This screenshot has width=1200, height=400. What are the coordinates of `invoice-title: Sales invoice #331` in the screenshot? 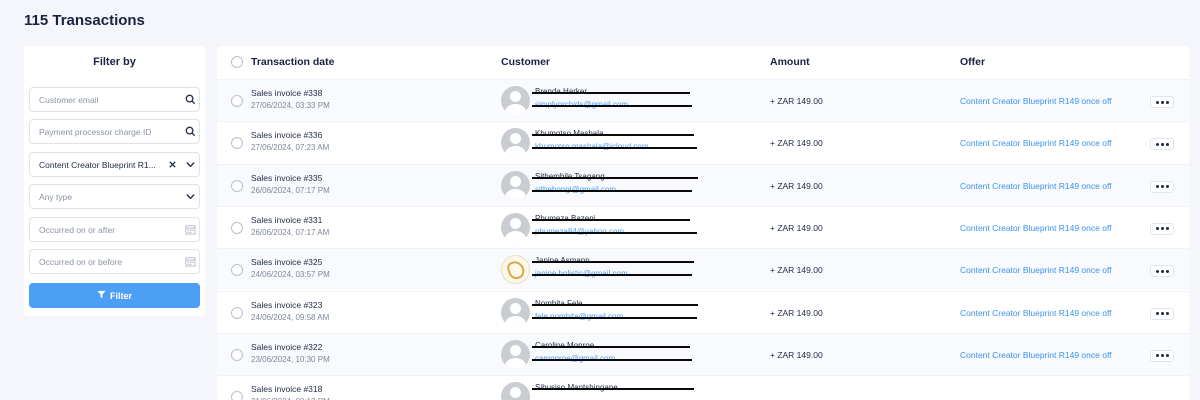 It's located at (286, 220).